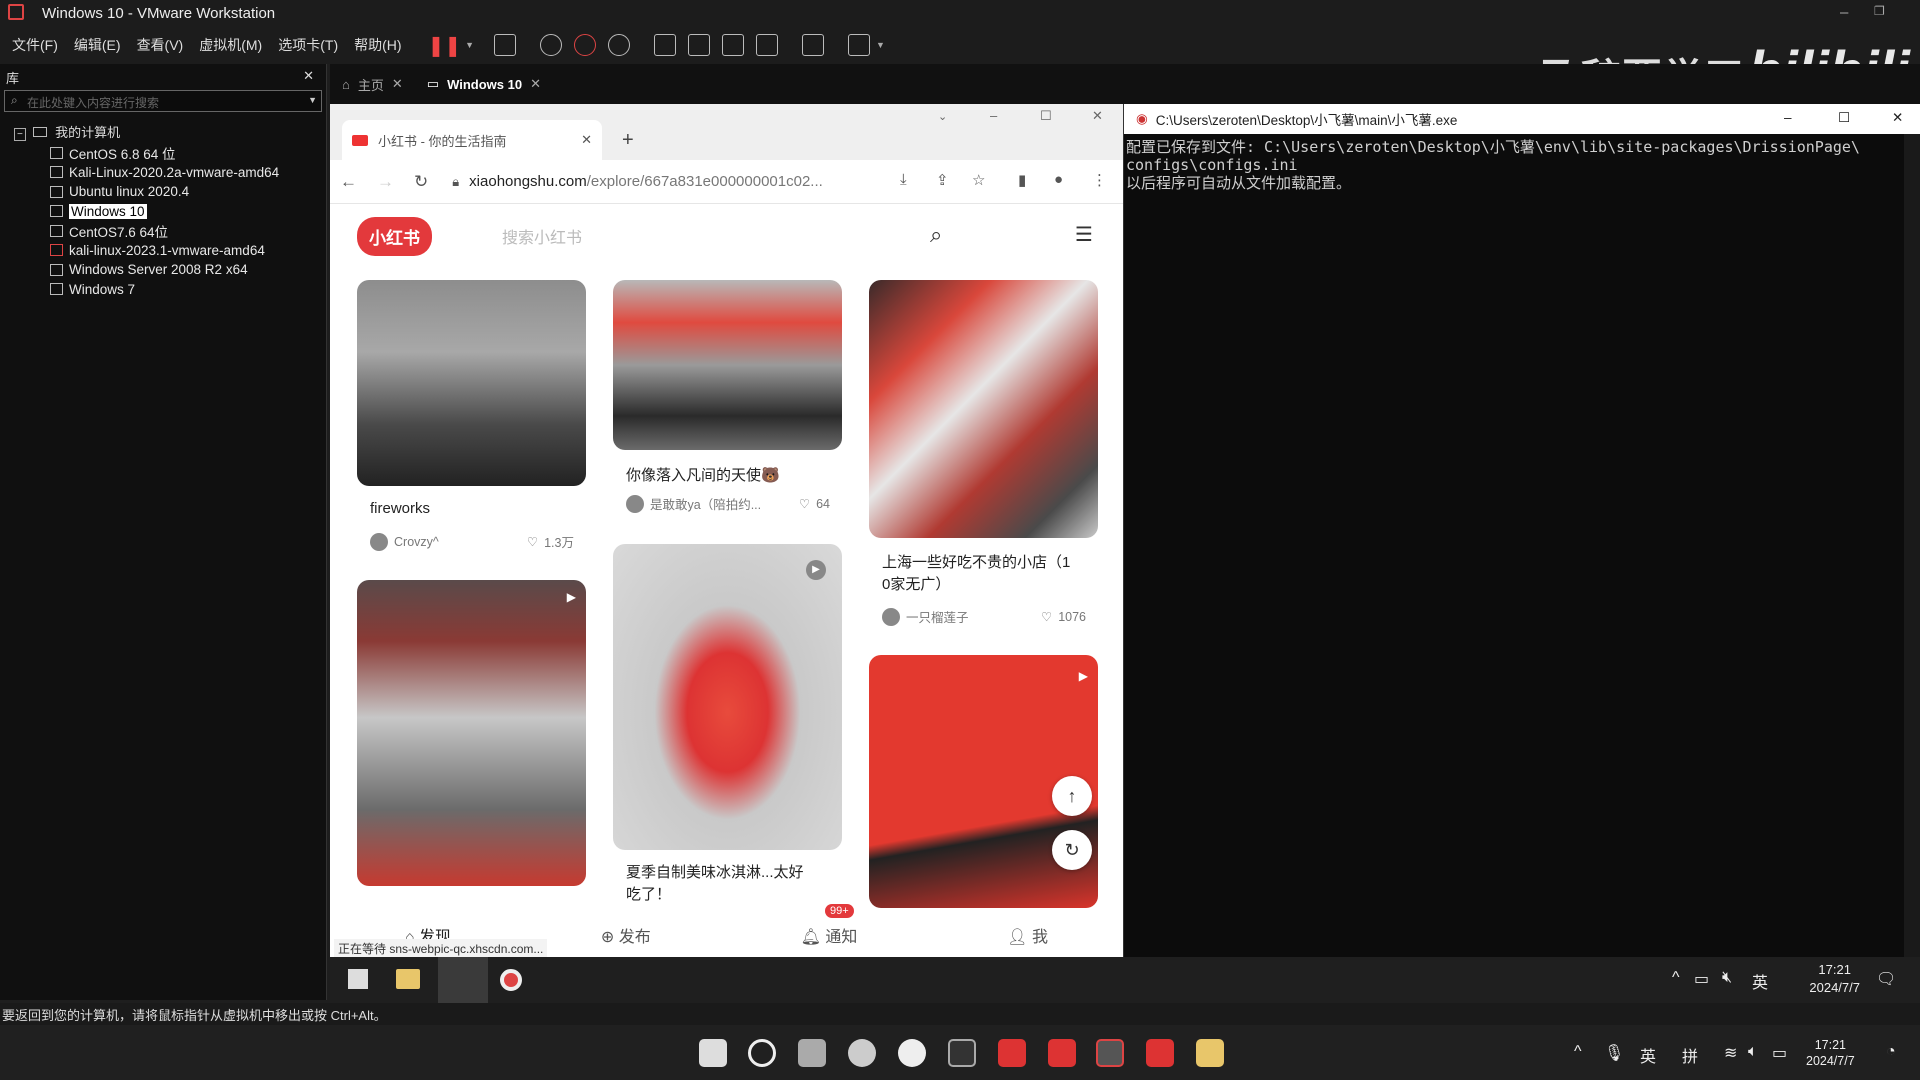 This screenshot has width=1920, height=1080. What do you see at coordinates (188, 251) in the screenshot?
I see `vm-item: kali-linux-2023.1-vmware-amd64` at bounding box center [188, 251].